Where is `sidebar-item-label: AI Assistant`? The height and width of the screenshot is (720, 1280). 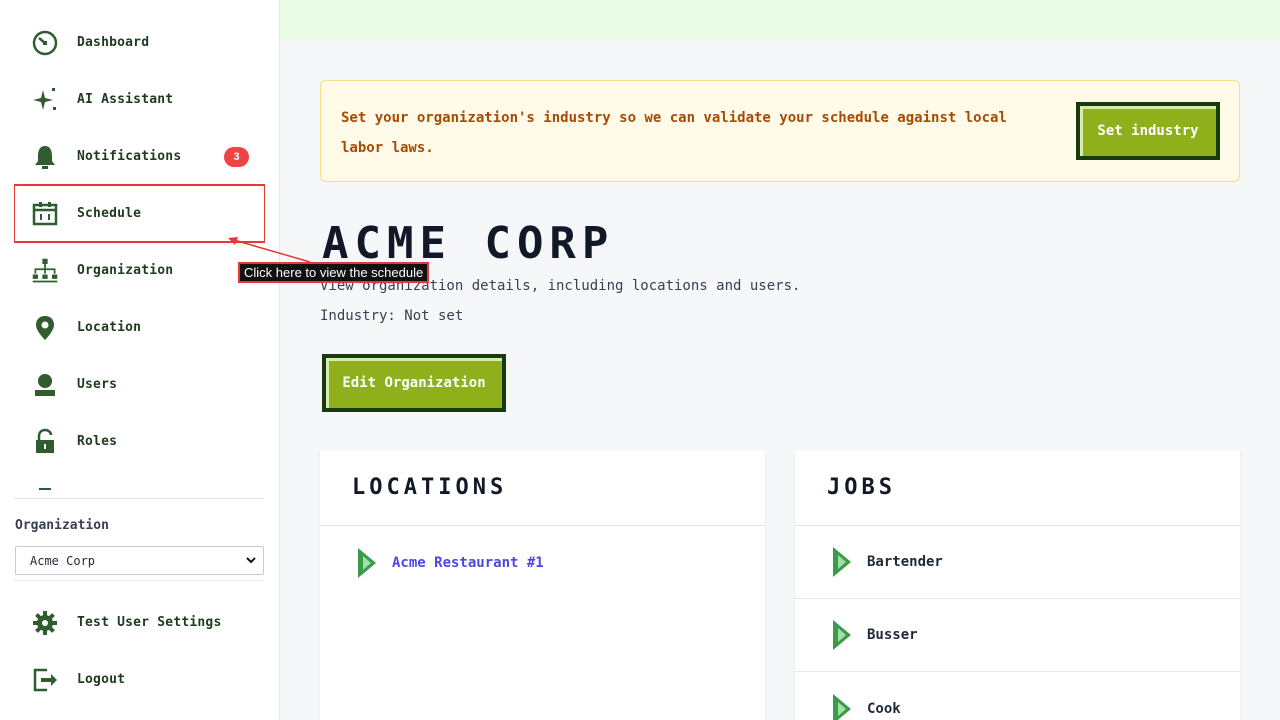
sidebar-item-label: AI Assistant is located at coordinates (125, 99).